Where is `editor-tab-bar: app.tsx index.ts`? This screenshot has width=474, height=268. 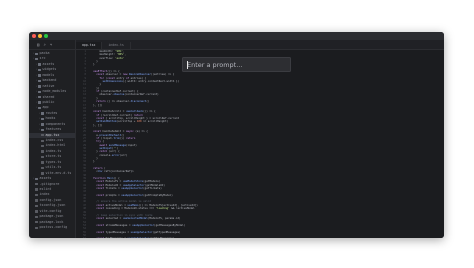 editor-tab-bar: app.tsx index.ts is located at coordinates (260, 45).